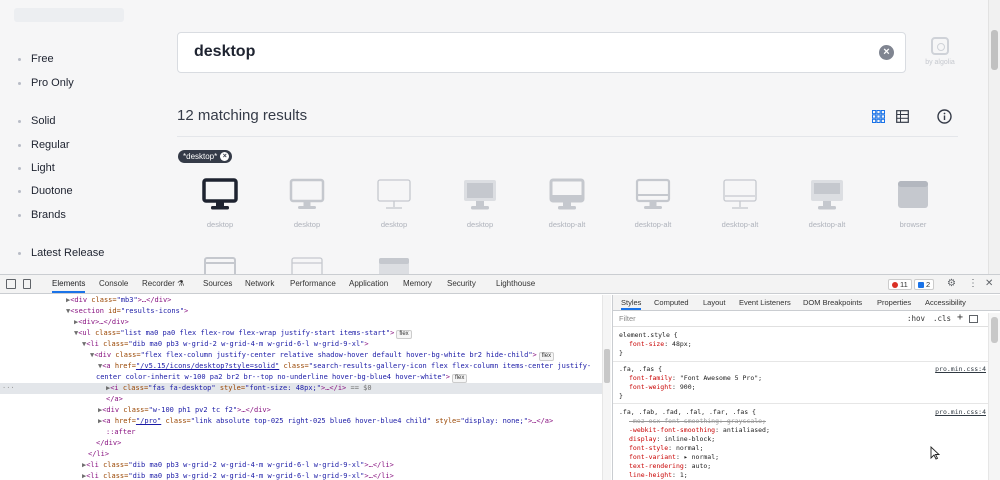 The width and height of the screenshot is (1000, 480). I want to click on tab-layout: Layout, so click(714, 302).